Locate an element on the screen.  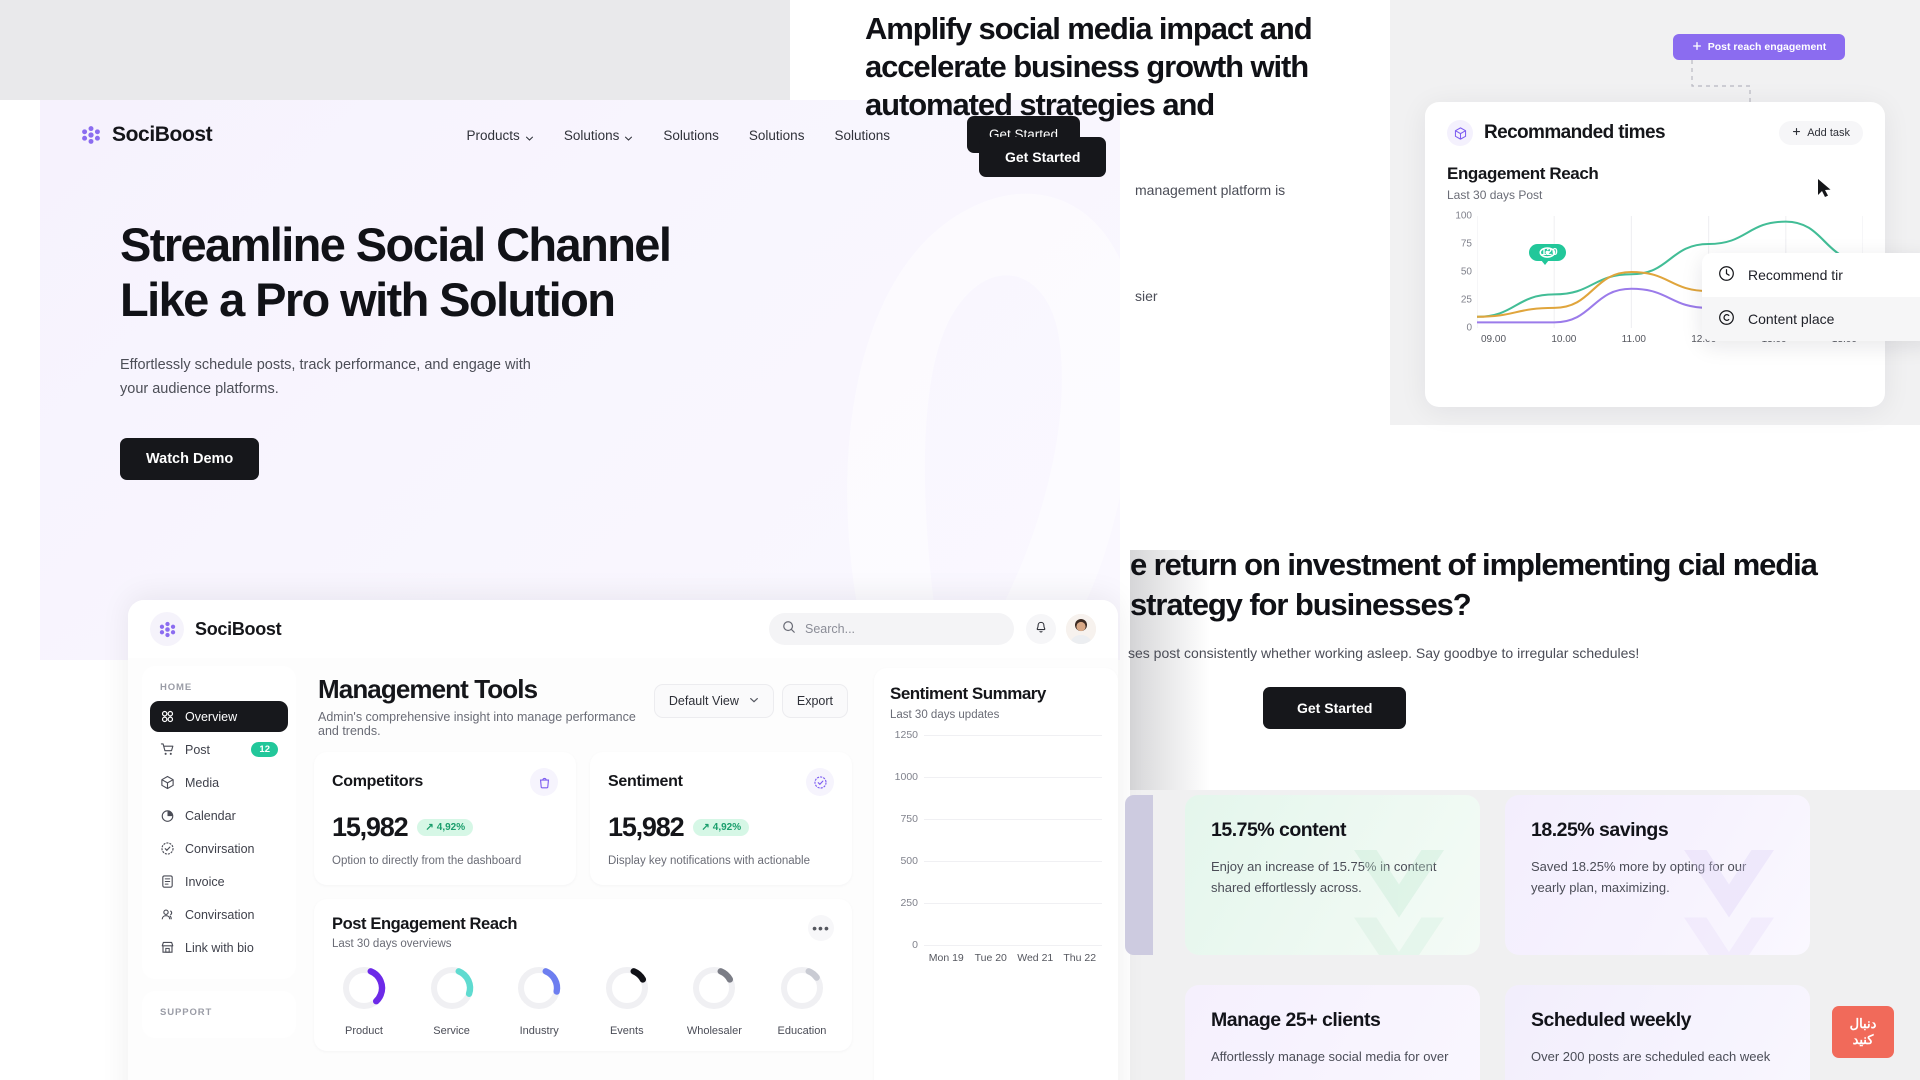
x-tick: Wed 21 is located at coordinates (1035, 958).